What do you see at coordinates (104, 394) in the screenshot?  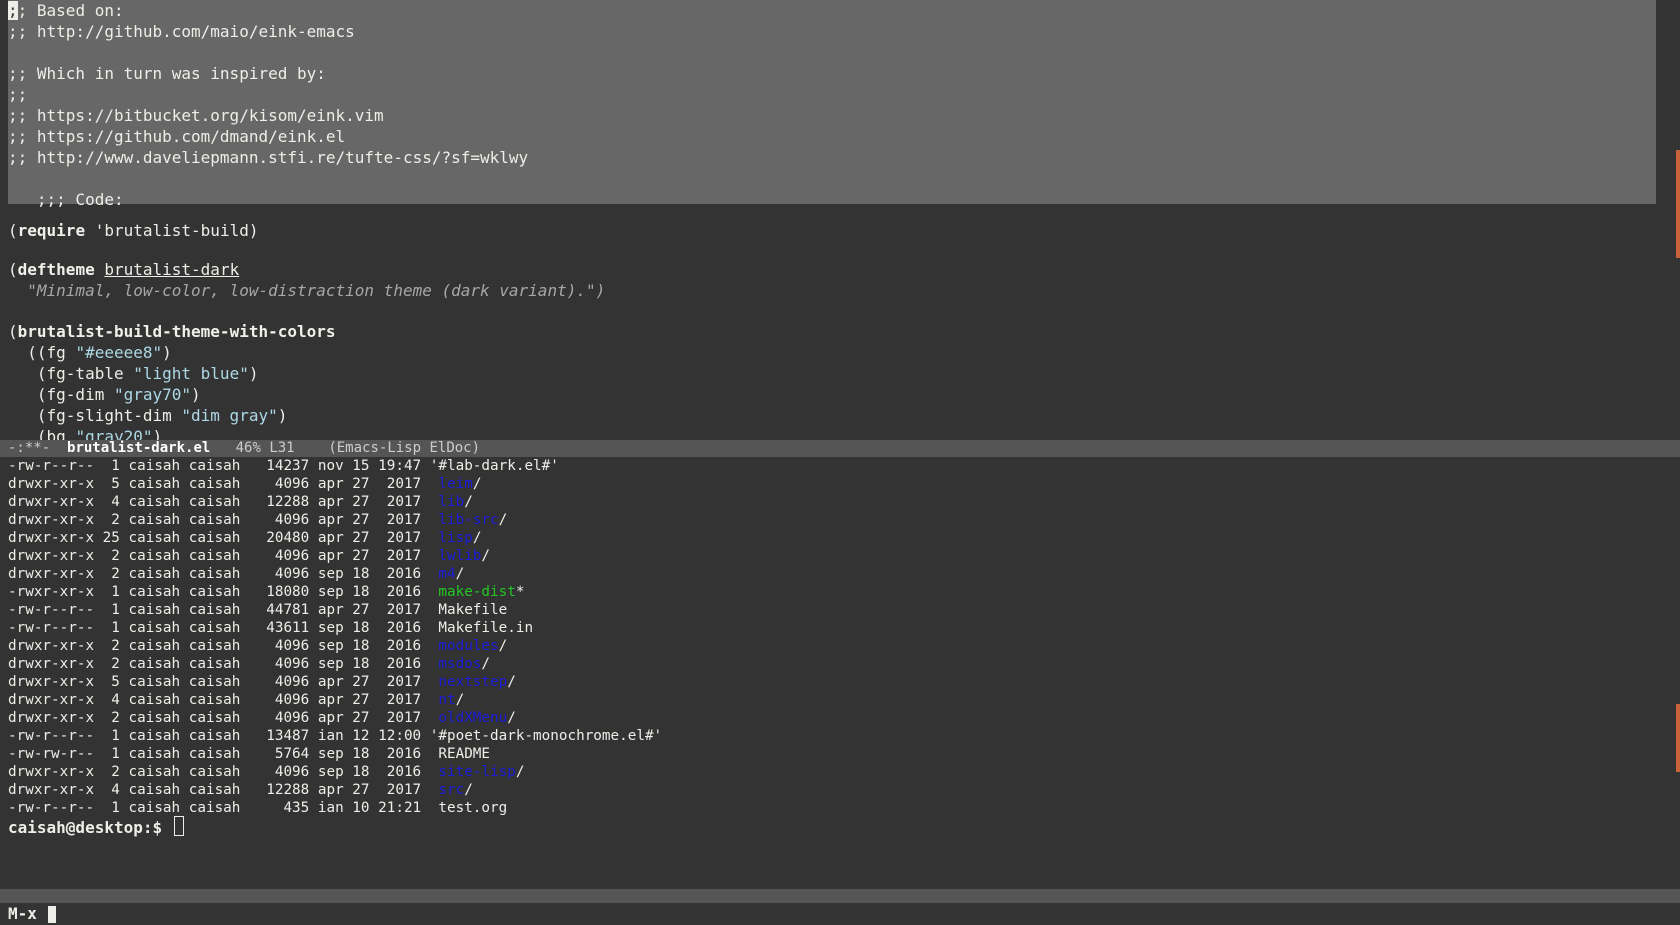 I see `color-line: (fg-dim "gray70")` at bounding box center [104, 394].